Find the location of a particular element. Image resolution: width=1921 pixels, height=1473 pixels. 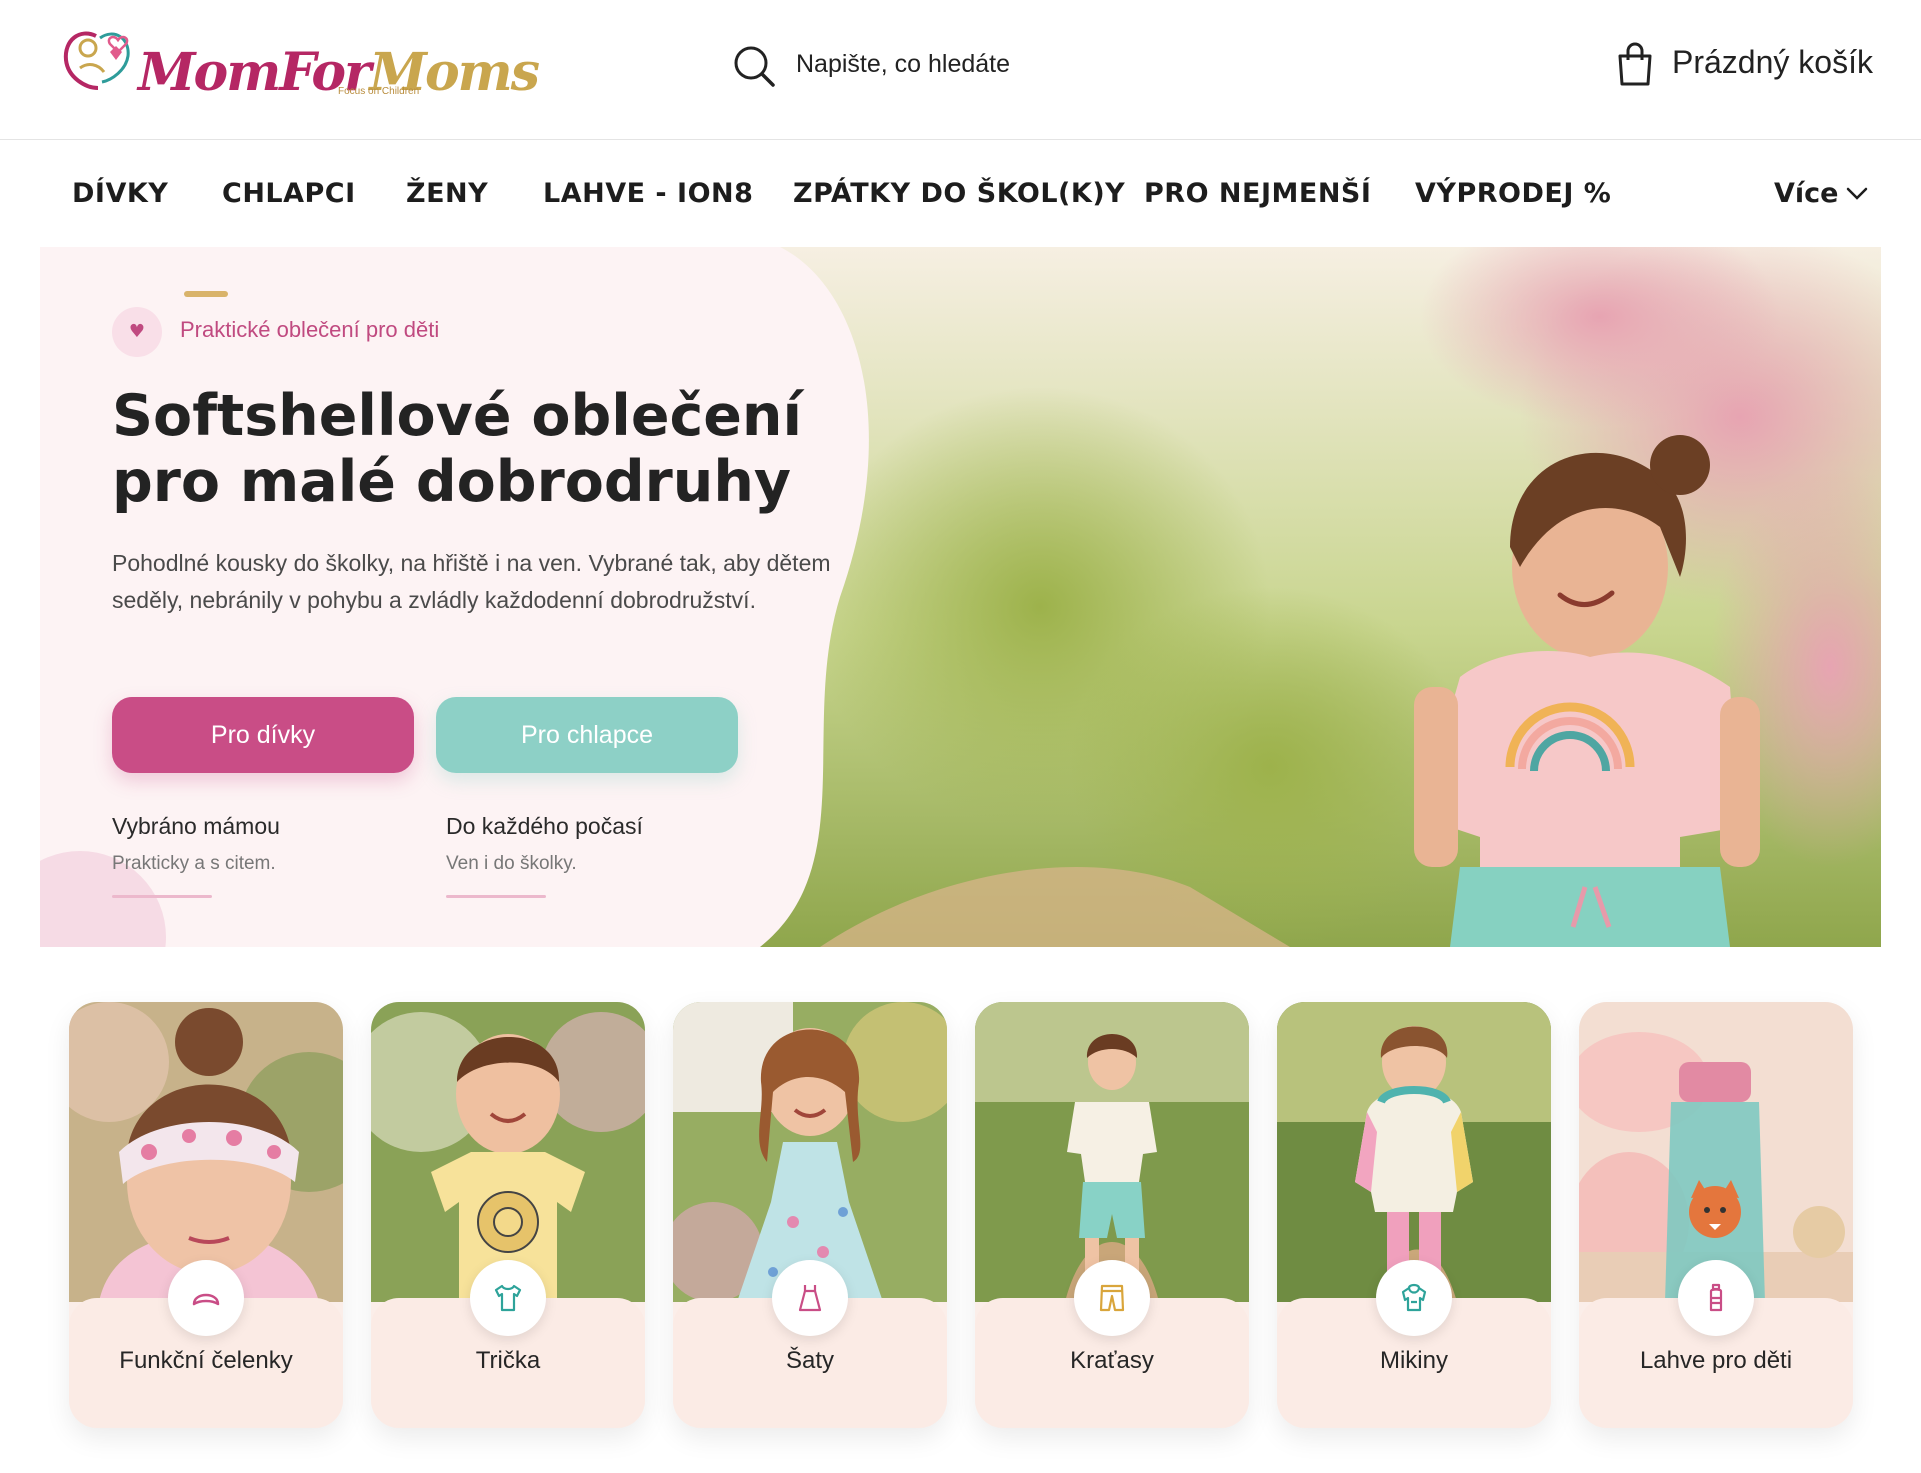

category-label: Lahve pro děti is located at coordinates (1716, 1360).